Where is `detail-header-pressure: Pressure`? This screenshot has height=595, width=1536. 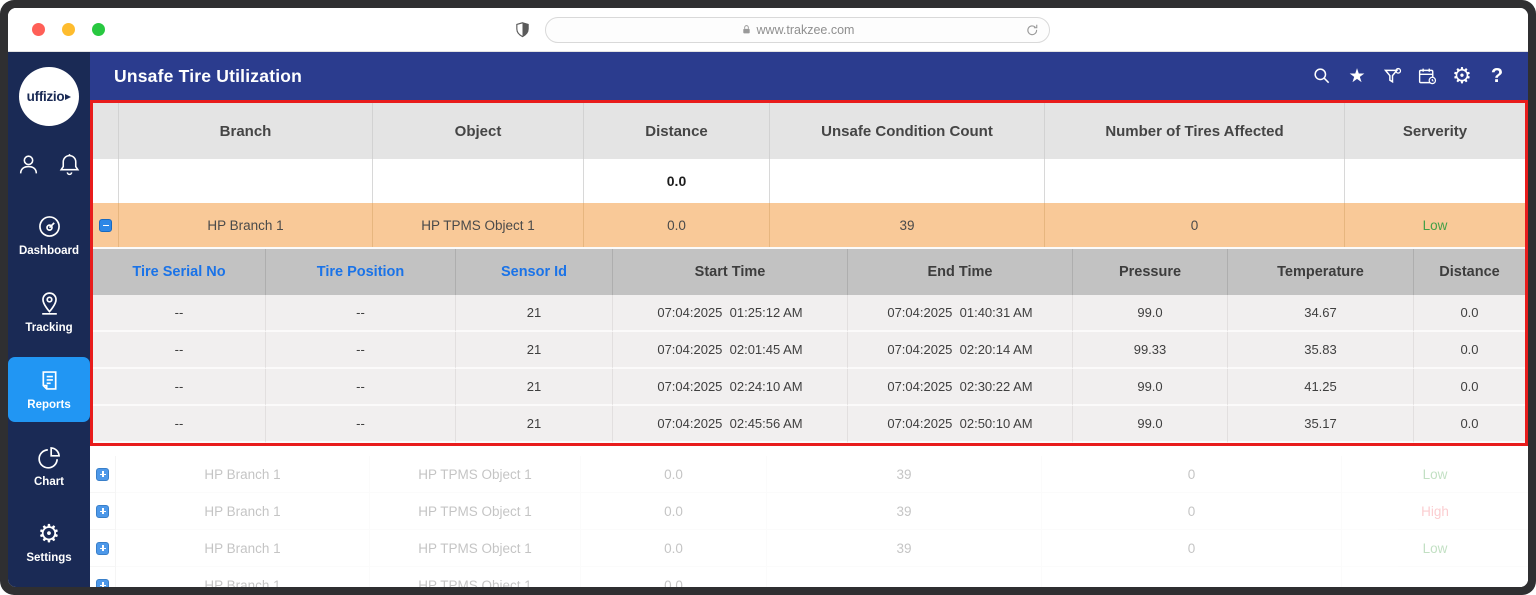
detail-header-pressure: Pressure is located at coordinates (1150, 272).